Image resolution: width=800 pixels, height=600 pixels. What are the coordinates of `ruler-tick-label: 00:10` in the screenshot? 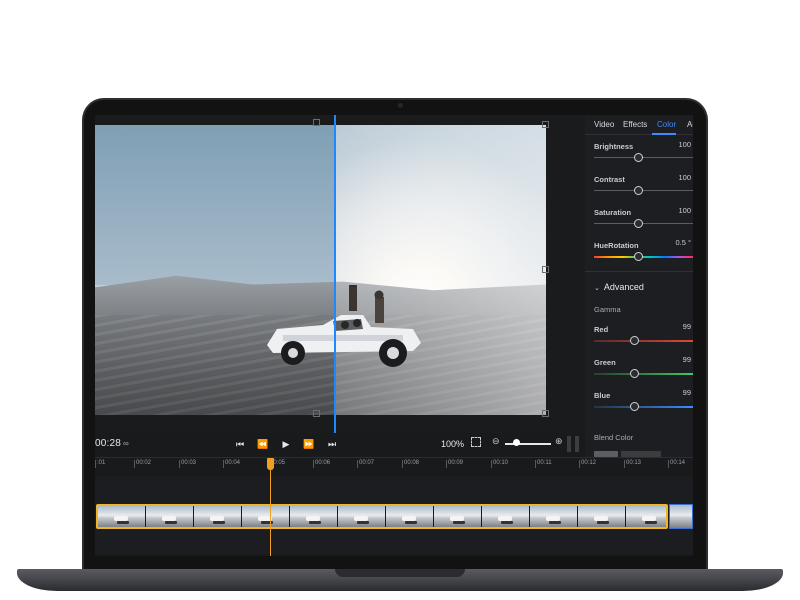 It's located at (499, 464).